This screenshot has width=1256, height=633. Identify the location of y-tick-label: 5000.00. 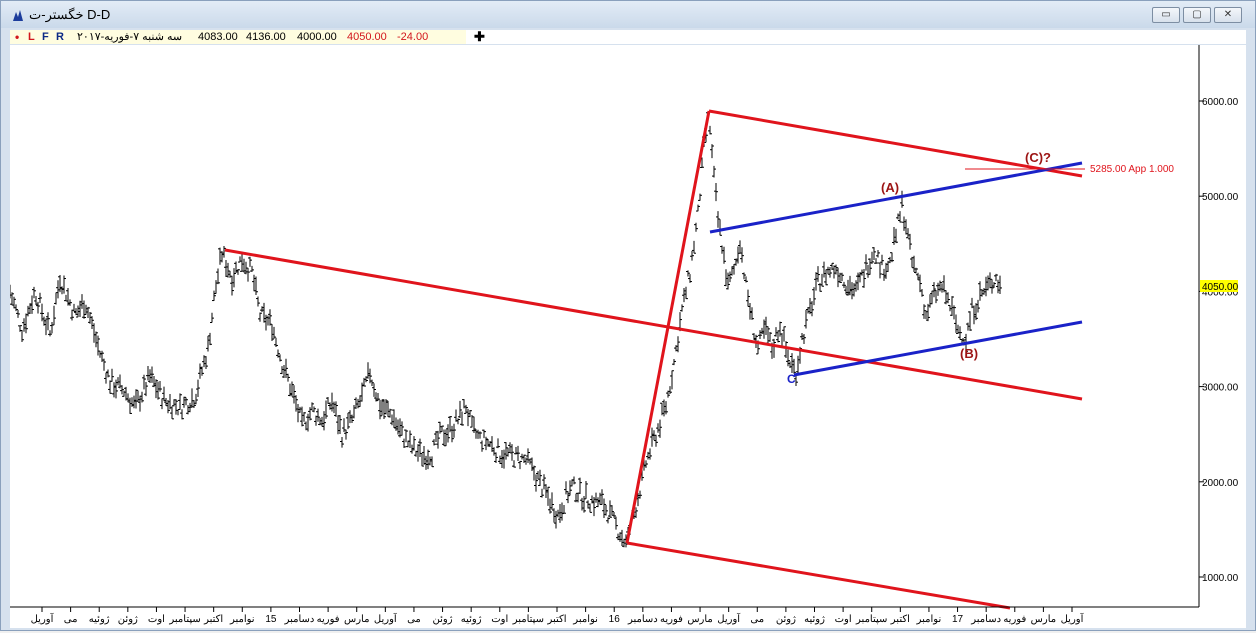
(1220, 197).